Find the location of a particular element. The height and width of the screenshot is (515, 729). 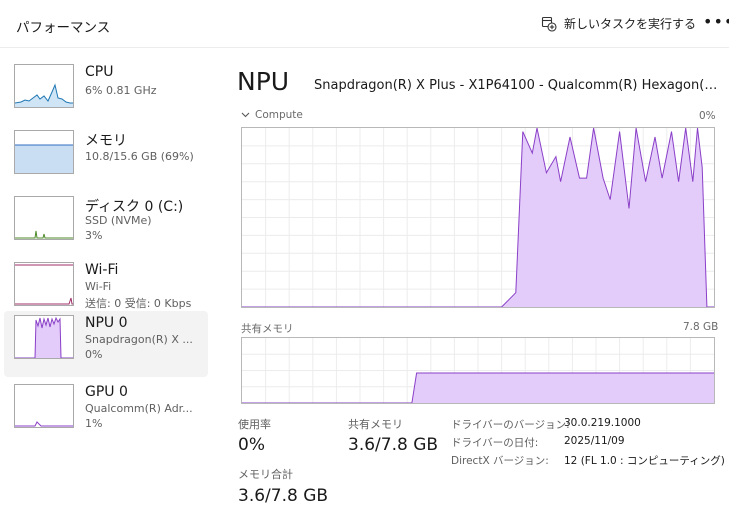

sidebar-item-usage: 1% is located at coordinates (94, 423).